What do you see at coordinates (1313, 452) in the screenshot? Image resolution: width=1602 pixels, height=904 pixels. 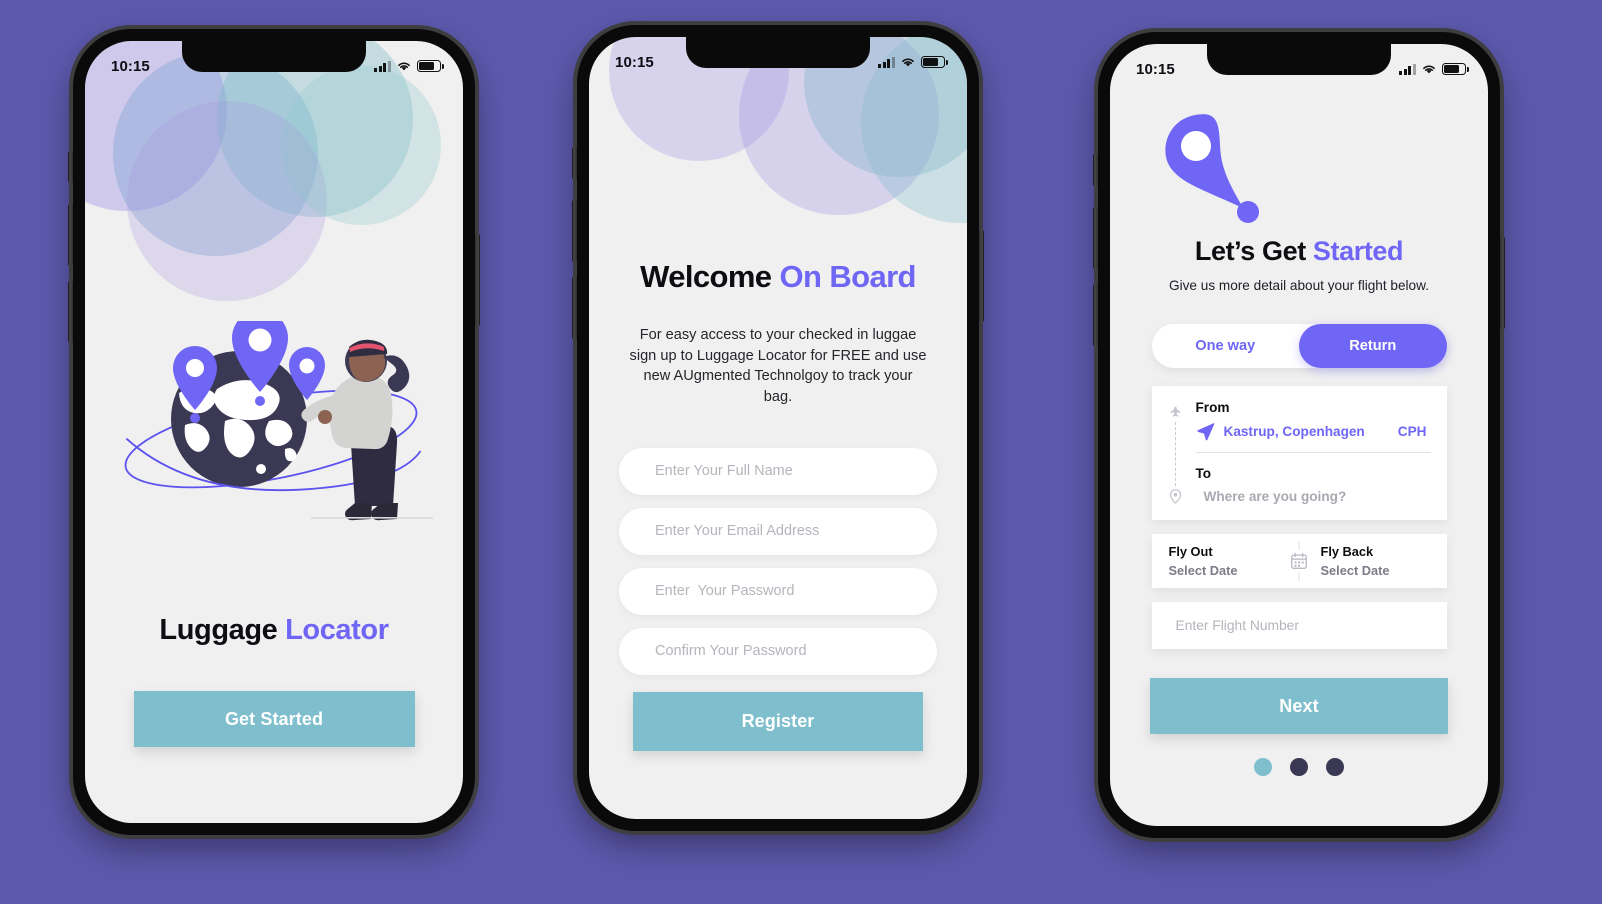 I see `route-divider` at bounding box center [1313, 452].